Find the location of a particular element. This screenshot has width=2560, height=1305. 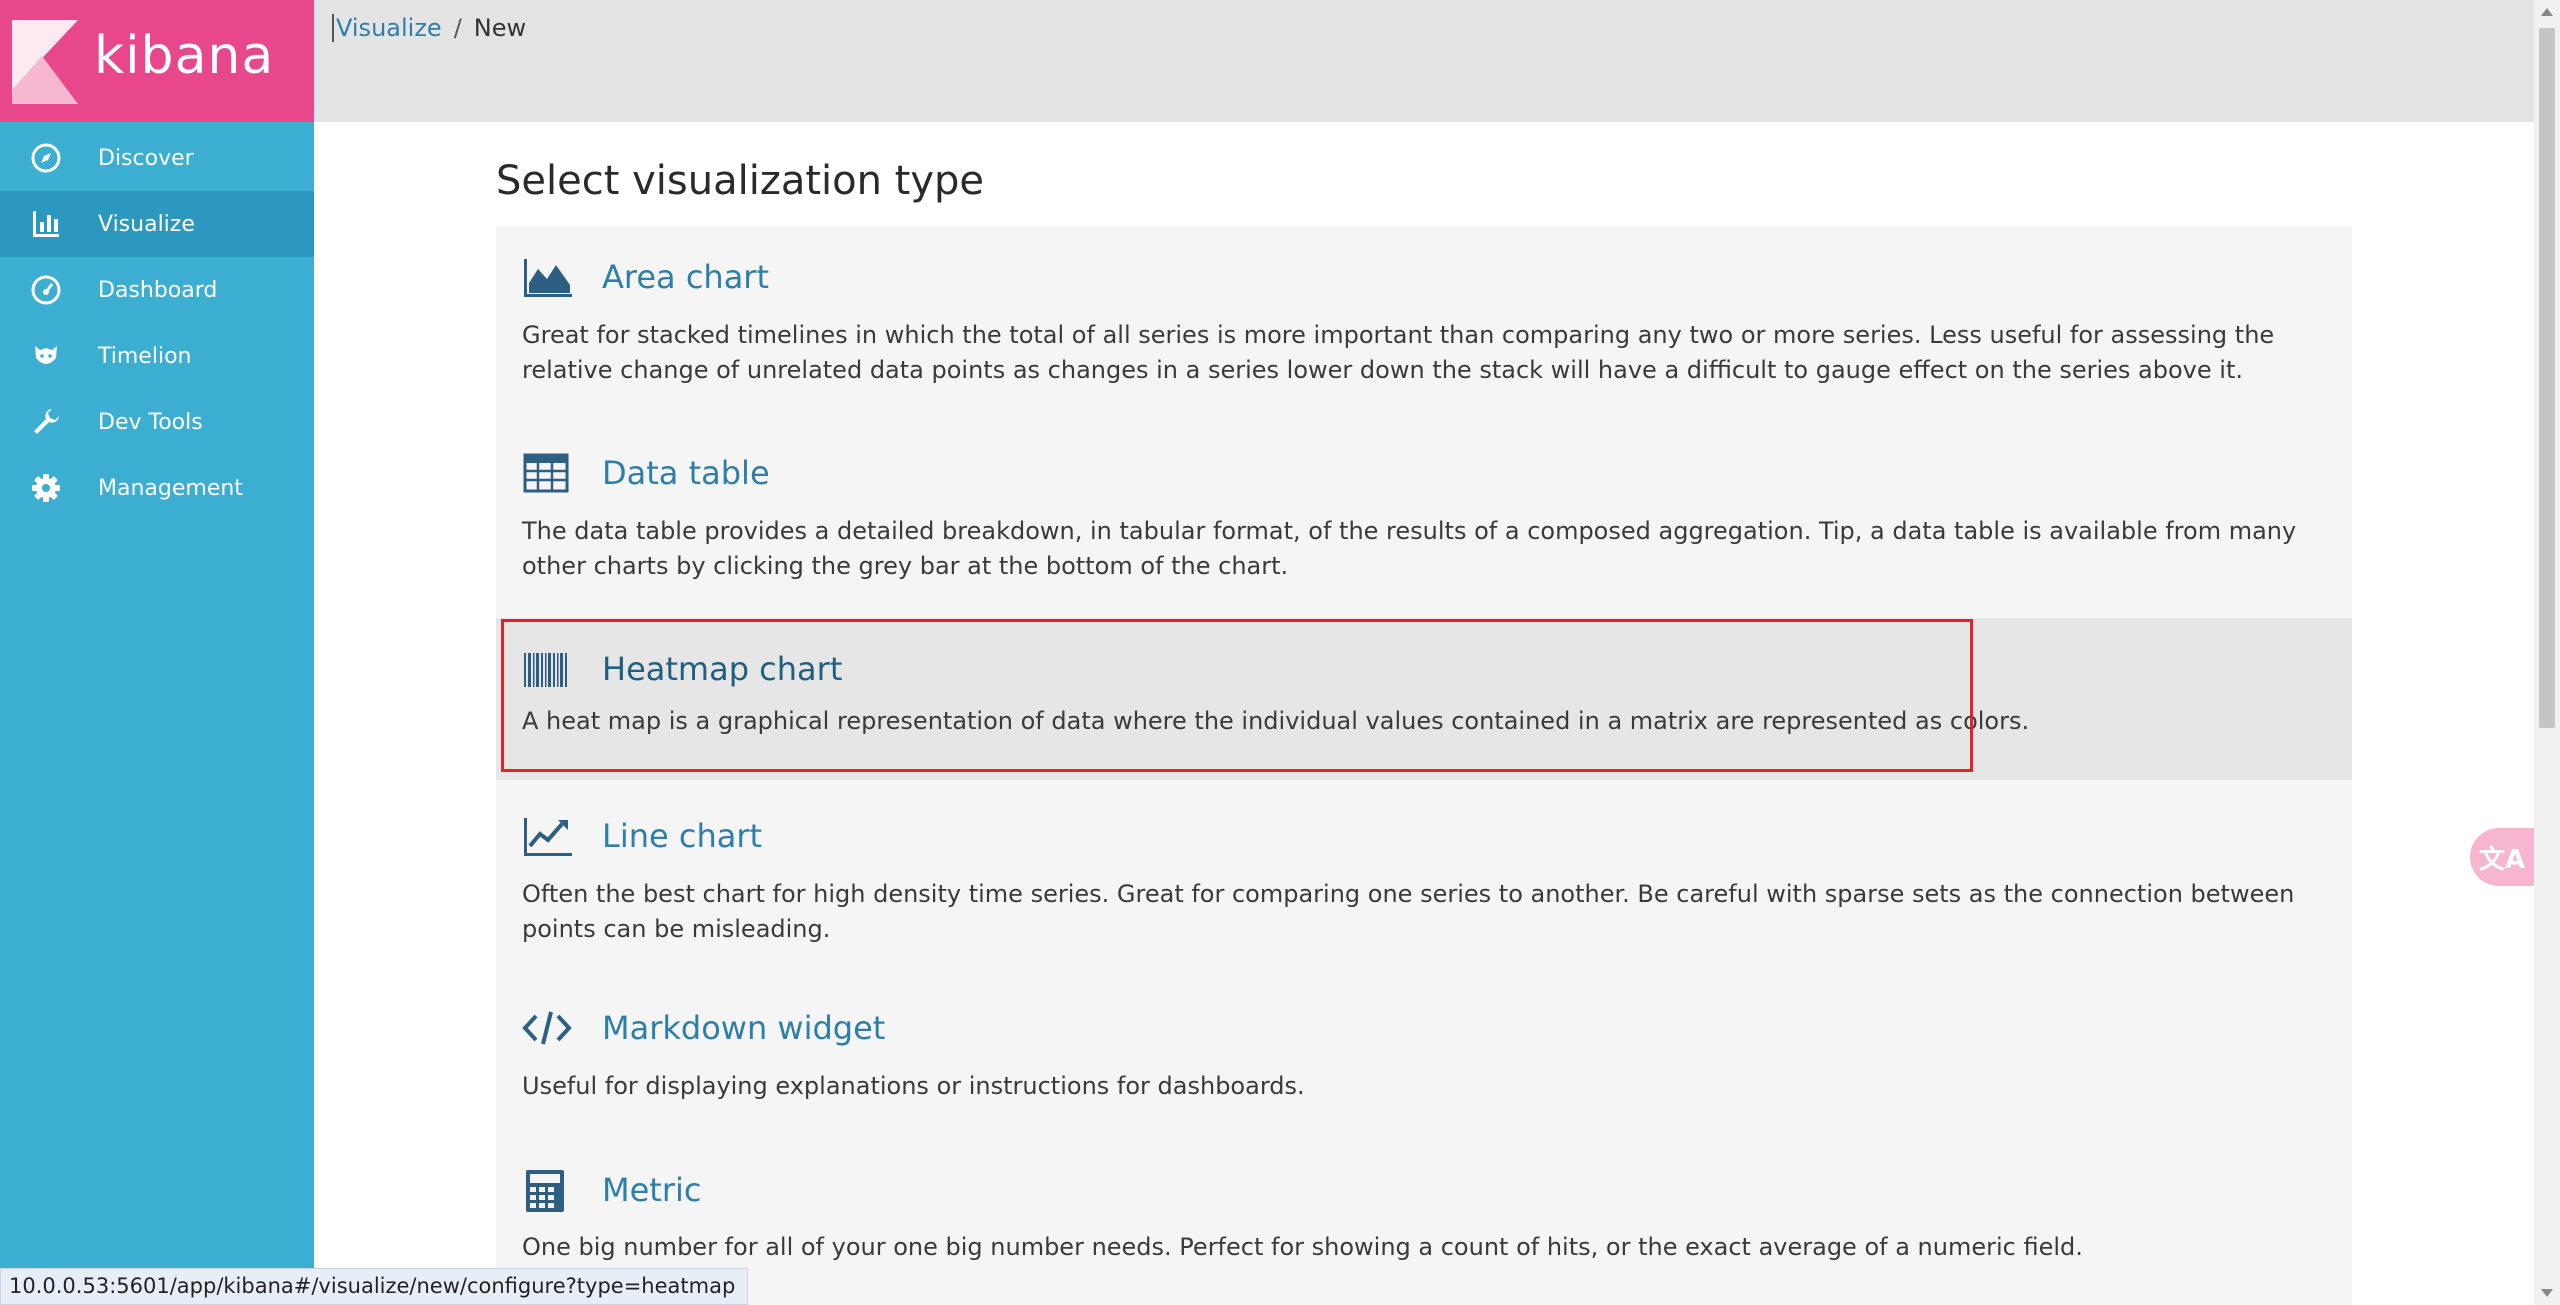

breadcrumb-current: New is located at coordinates (500, 28).